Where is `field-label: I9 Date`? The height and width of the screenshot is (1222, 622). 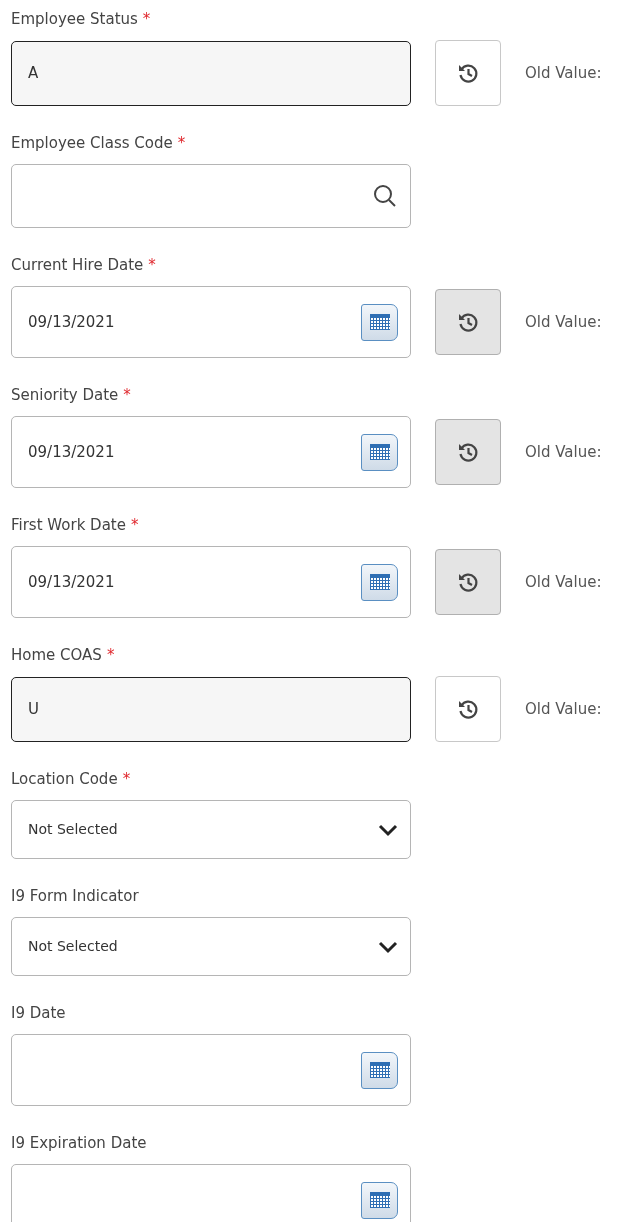 field-label: I9 Date is located at coordinates (38, 1013).